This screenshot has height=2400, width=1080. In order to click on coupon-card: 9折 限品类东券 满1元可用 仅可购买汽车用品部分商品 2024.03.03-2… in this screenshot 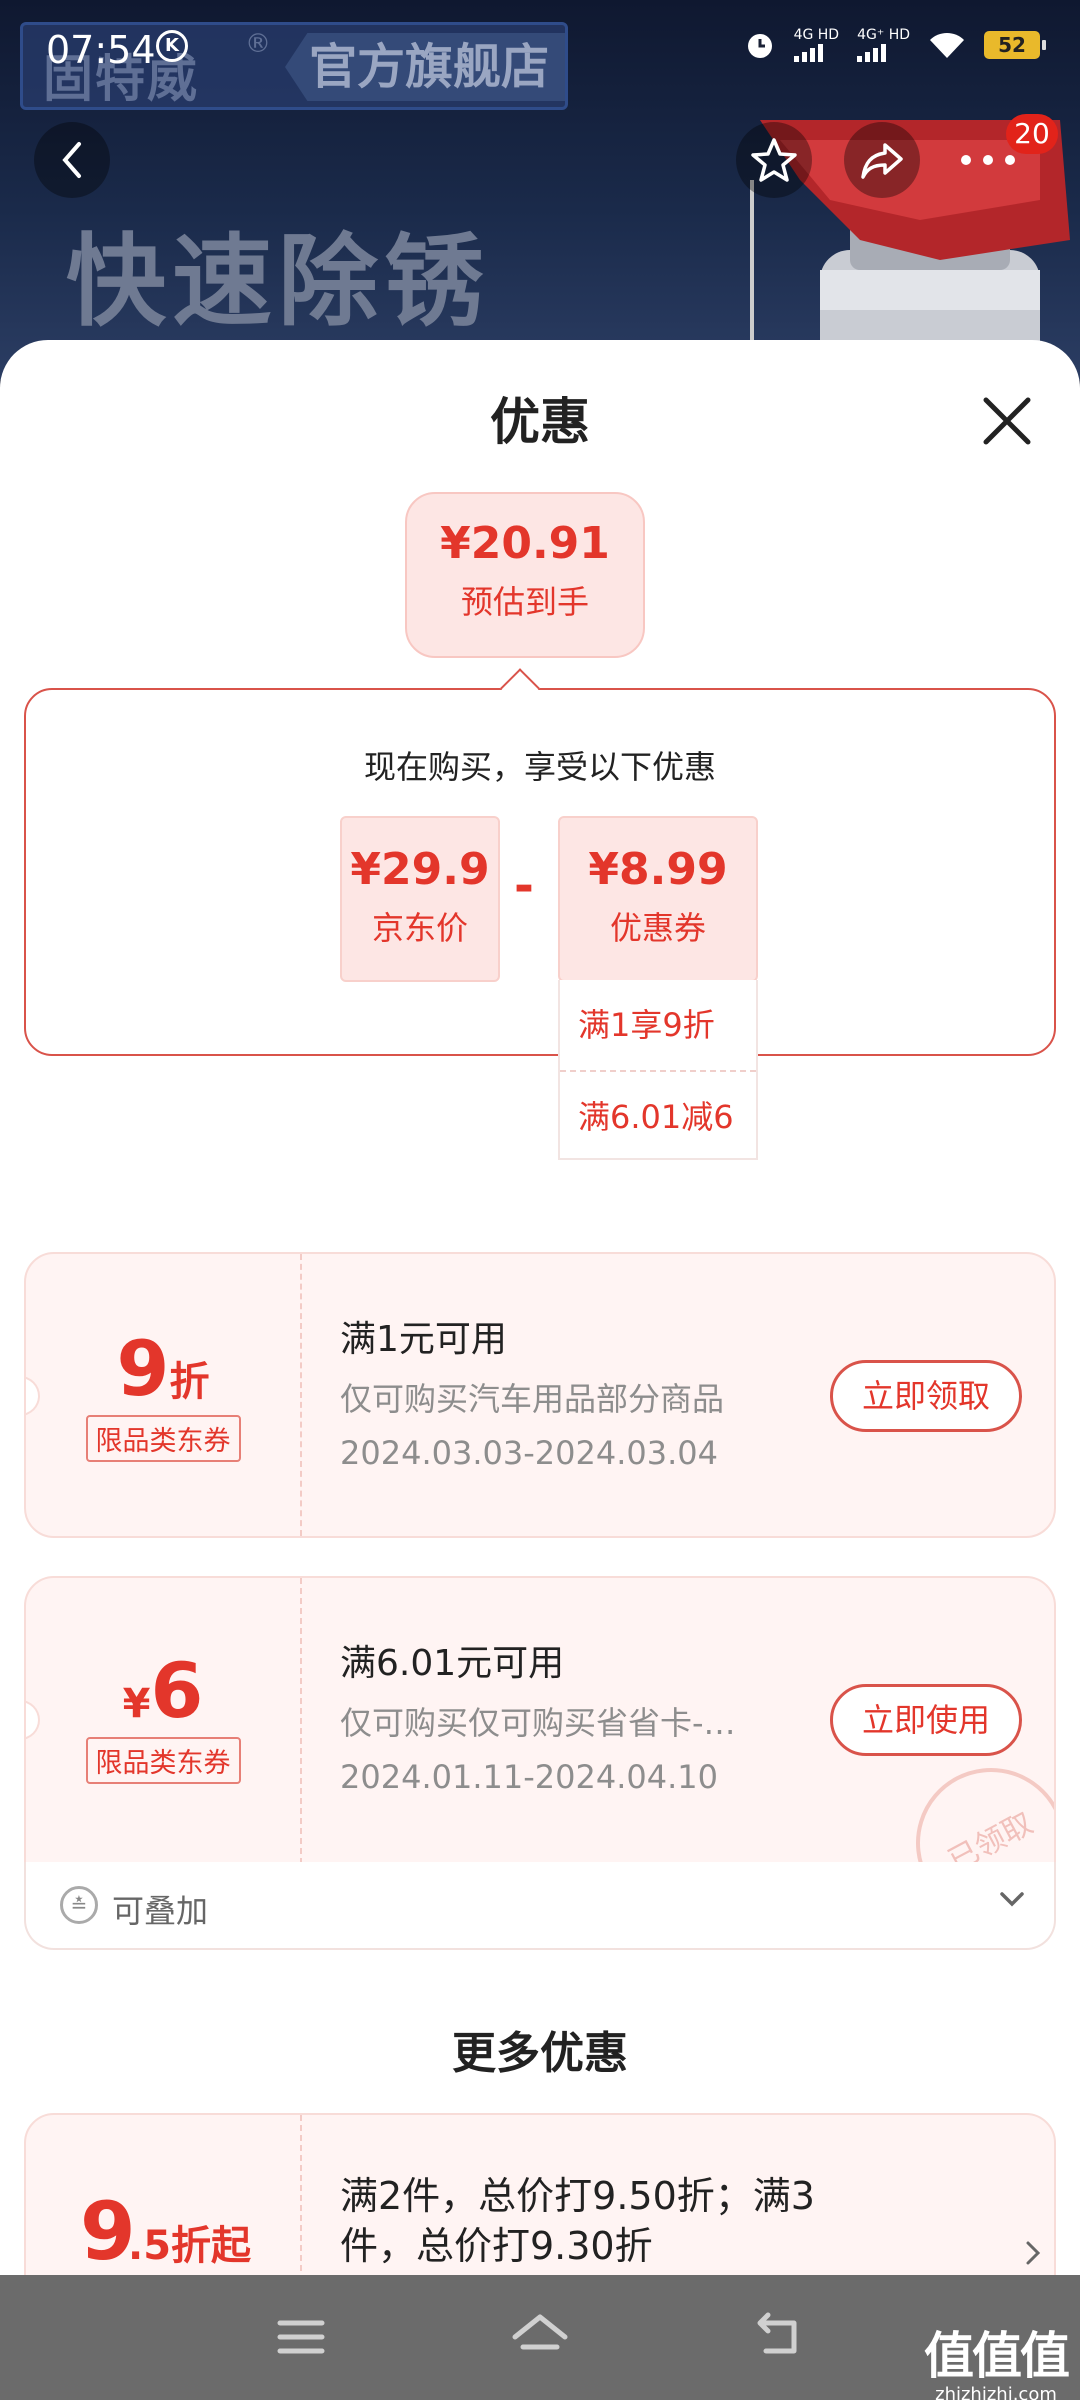, I will do `click(540, 1395)`.